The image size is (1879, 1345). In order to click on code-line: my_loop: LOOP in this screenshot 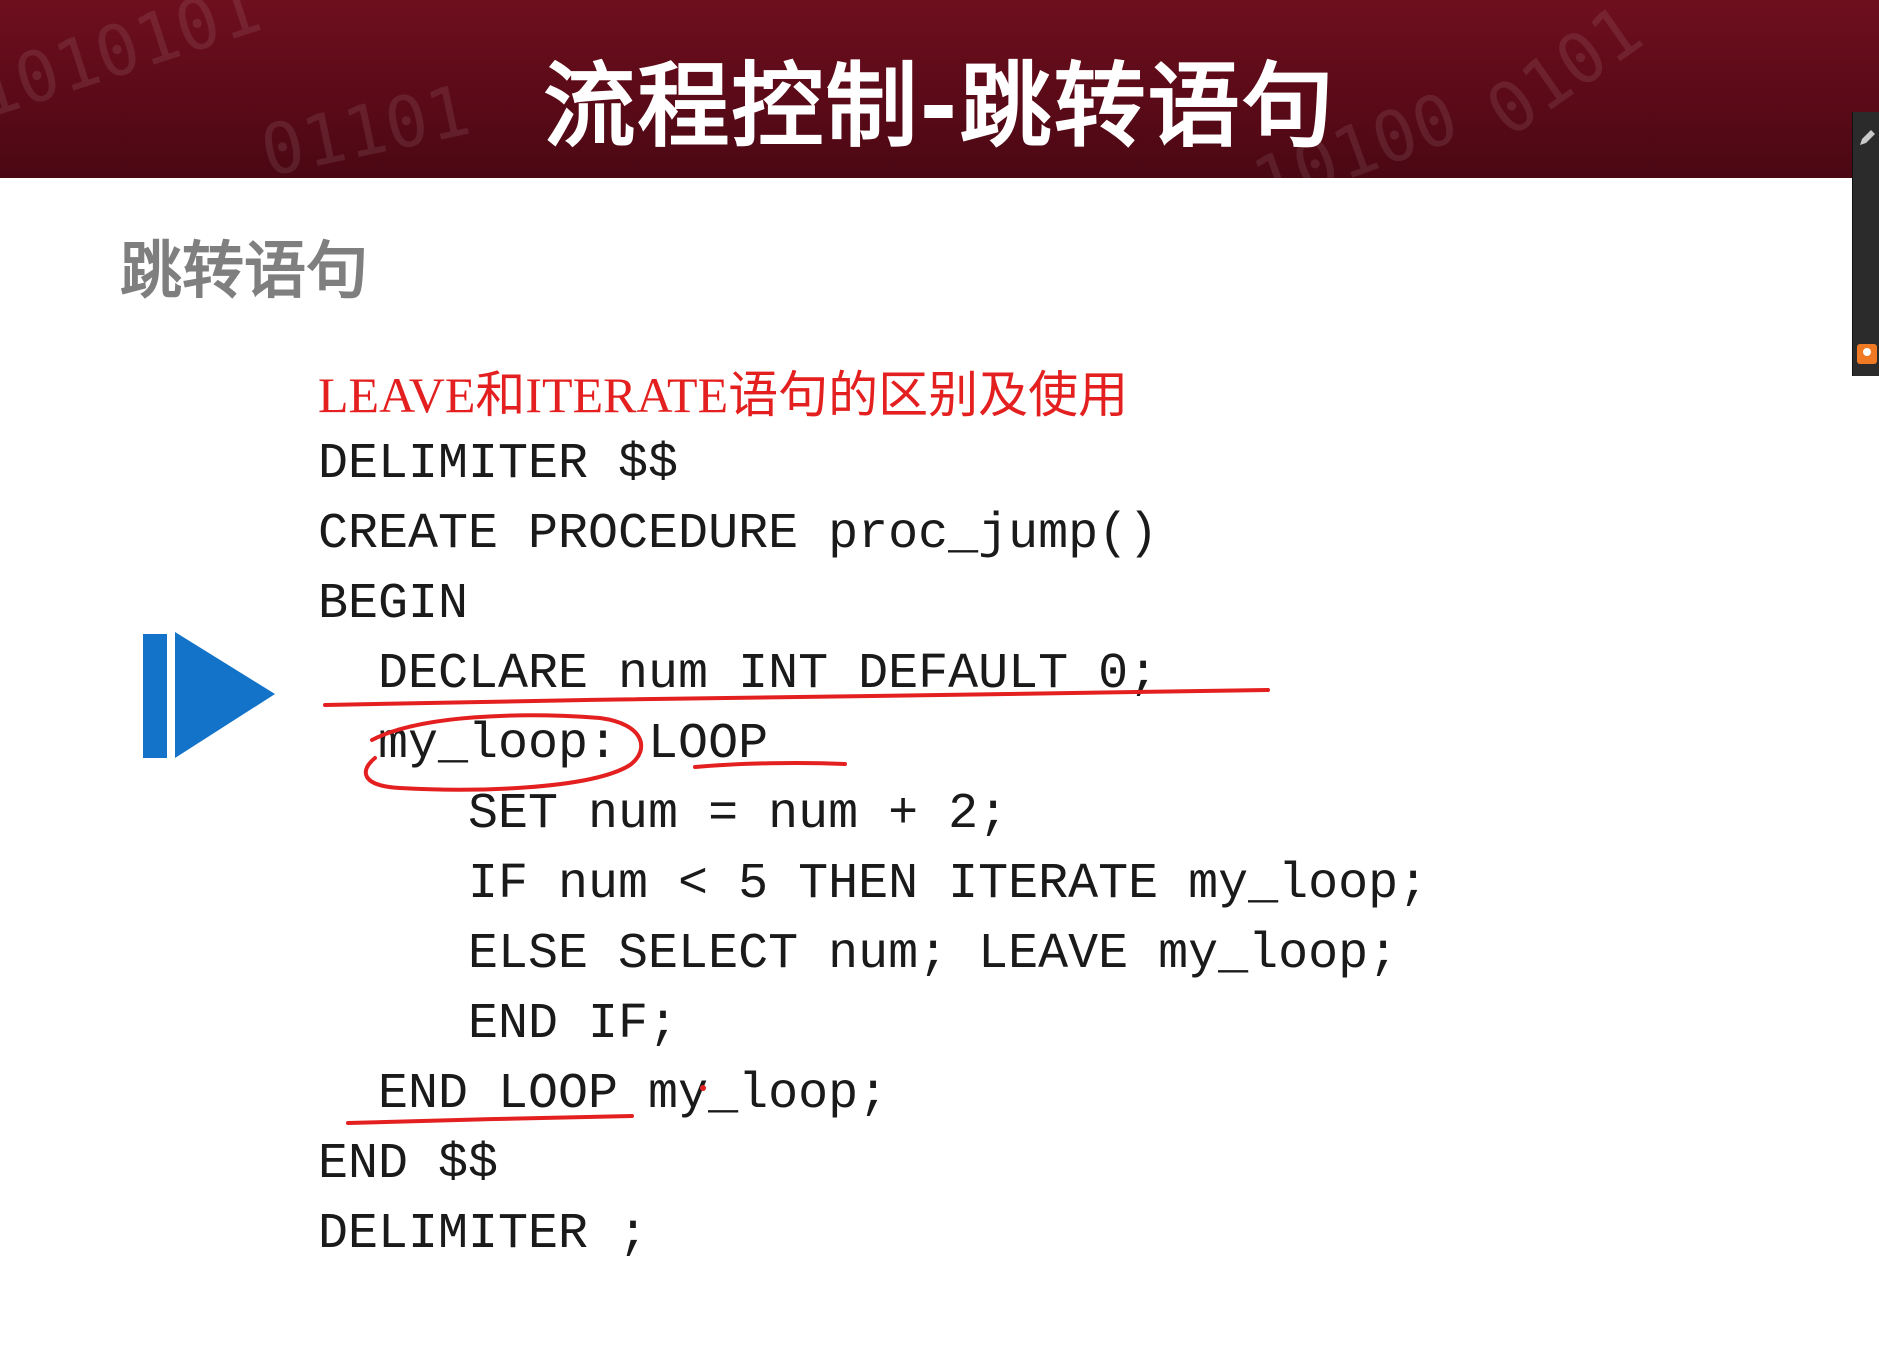, I will do `click(543, 744)`.